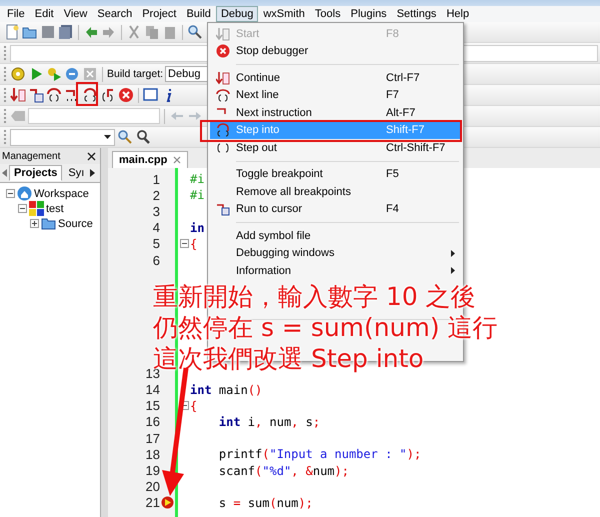  Describe the element at coordinates (265, 503) in the screenshot. I see `code-line: s = sum(num);` at that location.